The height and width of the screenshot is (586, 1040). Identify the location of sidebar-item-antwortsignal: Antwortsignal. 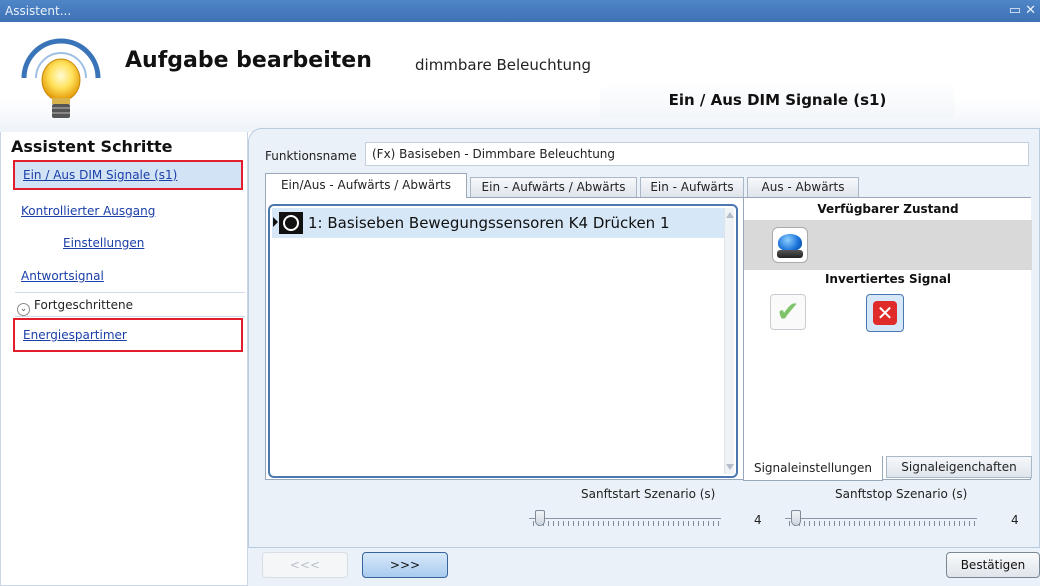
(62, 276).